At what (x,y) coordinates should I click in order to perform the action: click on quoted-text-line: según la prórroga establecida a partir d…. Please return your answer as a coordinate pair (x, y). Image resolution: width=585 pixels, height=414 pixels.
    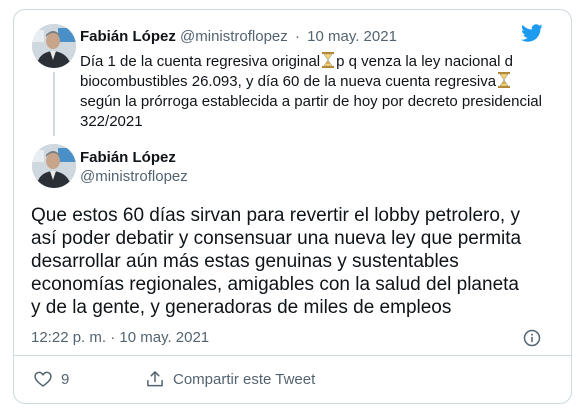
    Looking at the image, I should click on (311, 101).